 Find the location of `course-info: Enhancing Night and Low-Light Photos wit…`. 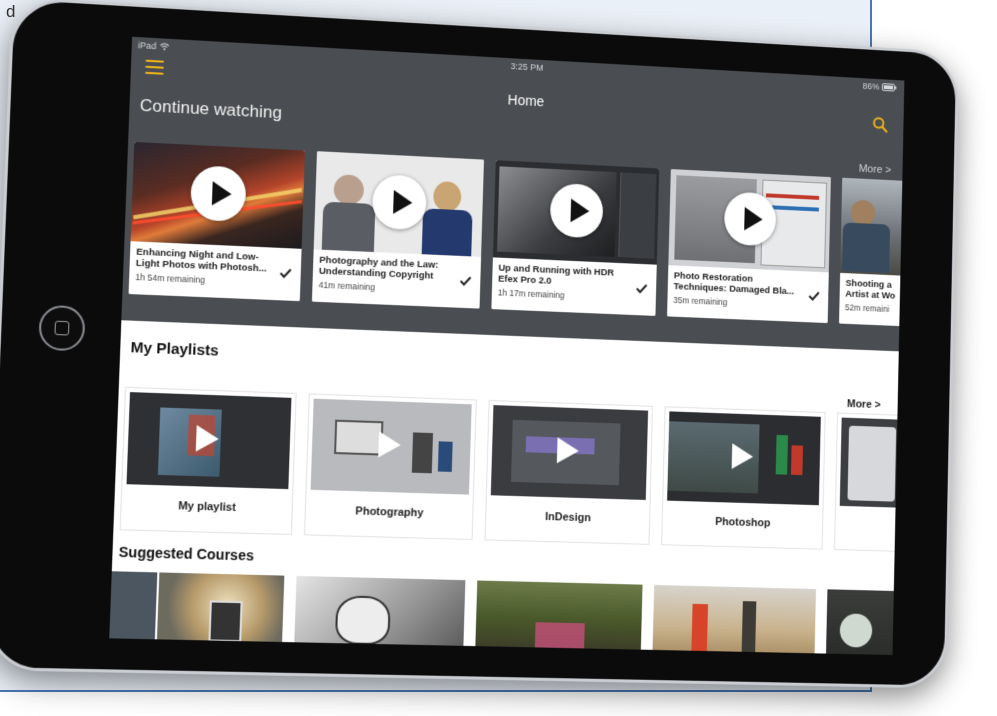

course-info: Enhancing Night and Low-Light Photos wit… is located at coordinates (215, 271).